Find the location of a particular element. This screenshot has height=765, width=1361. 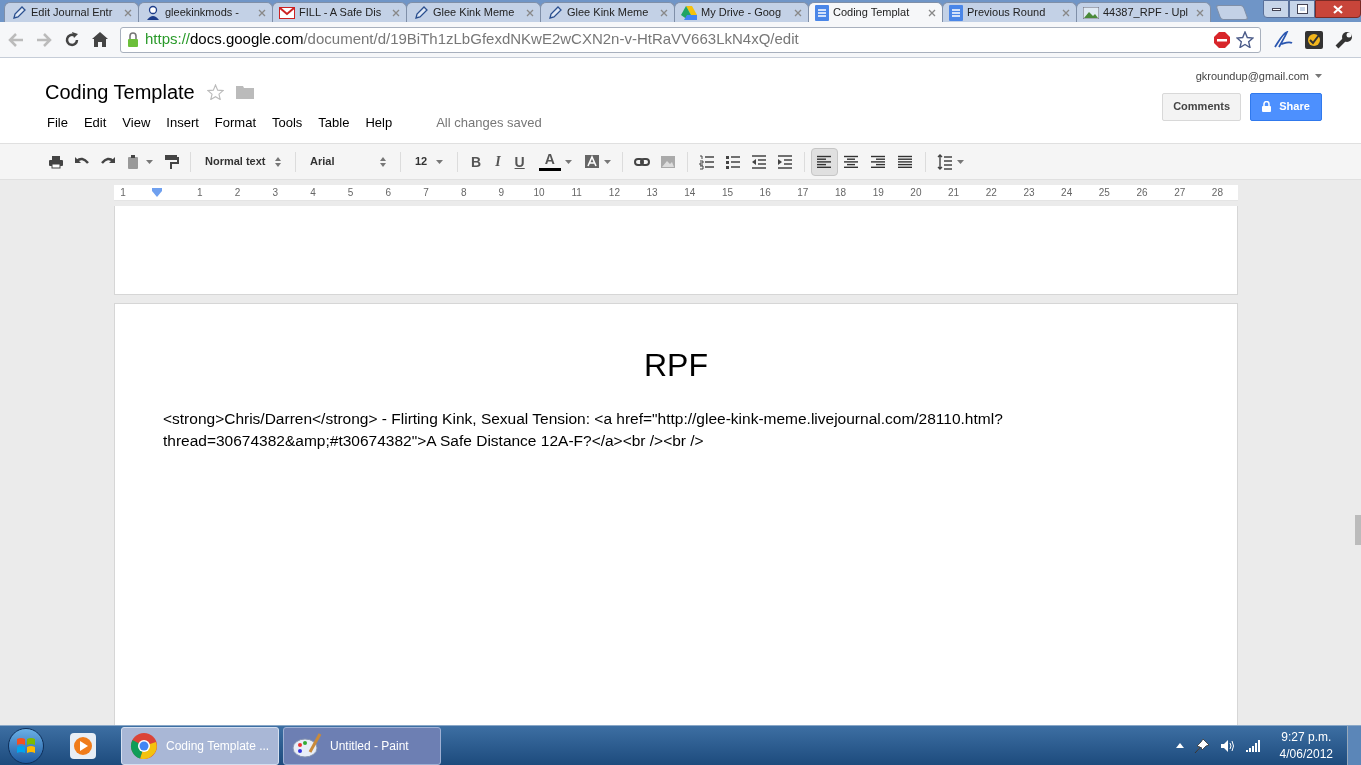

bulleted-list-icon is located at coordinates (732, 161).